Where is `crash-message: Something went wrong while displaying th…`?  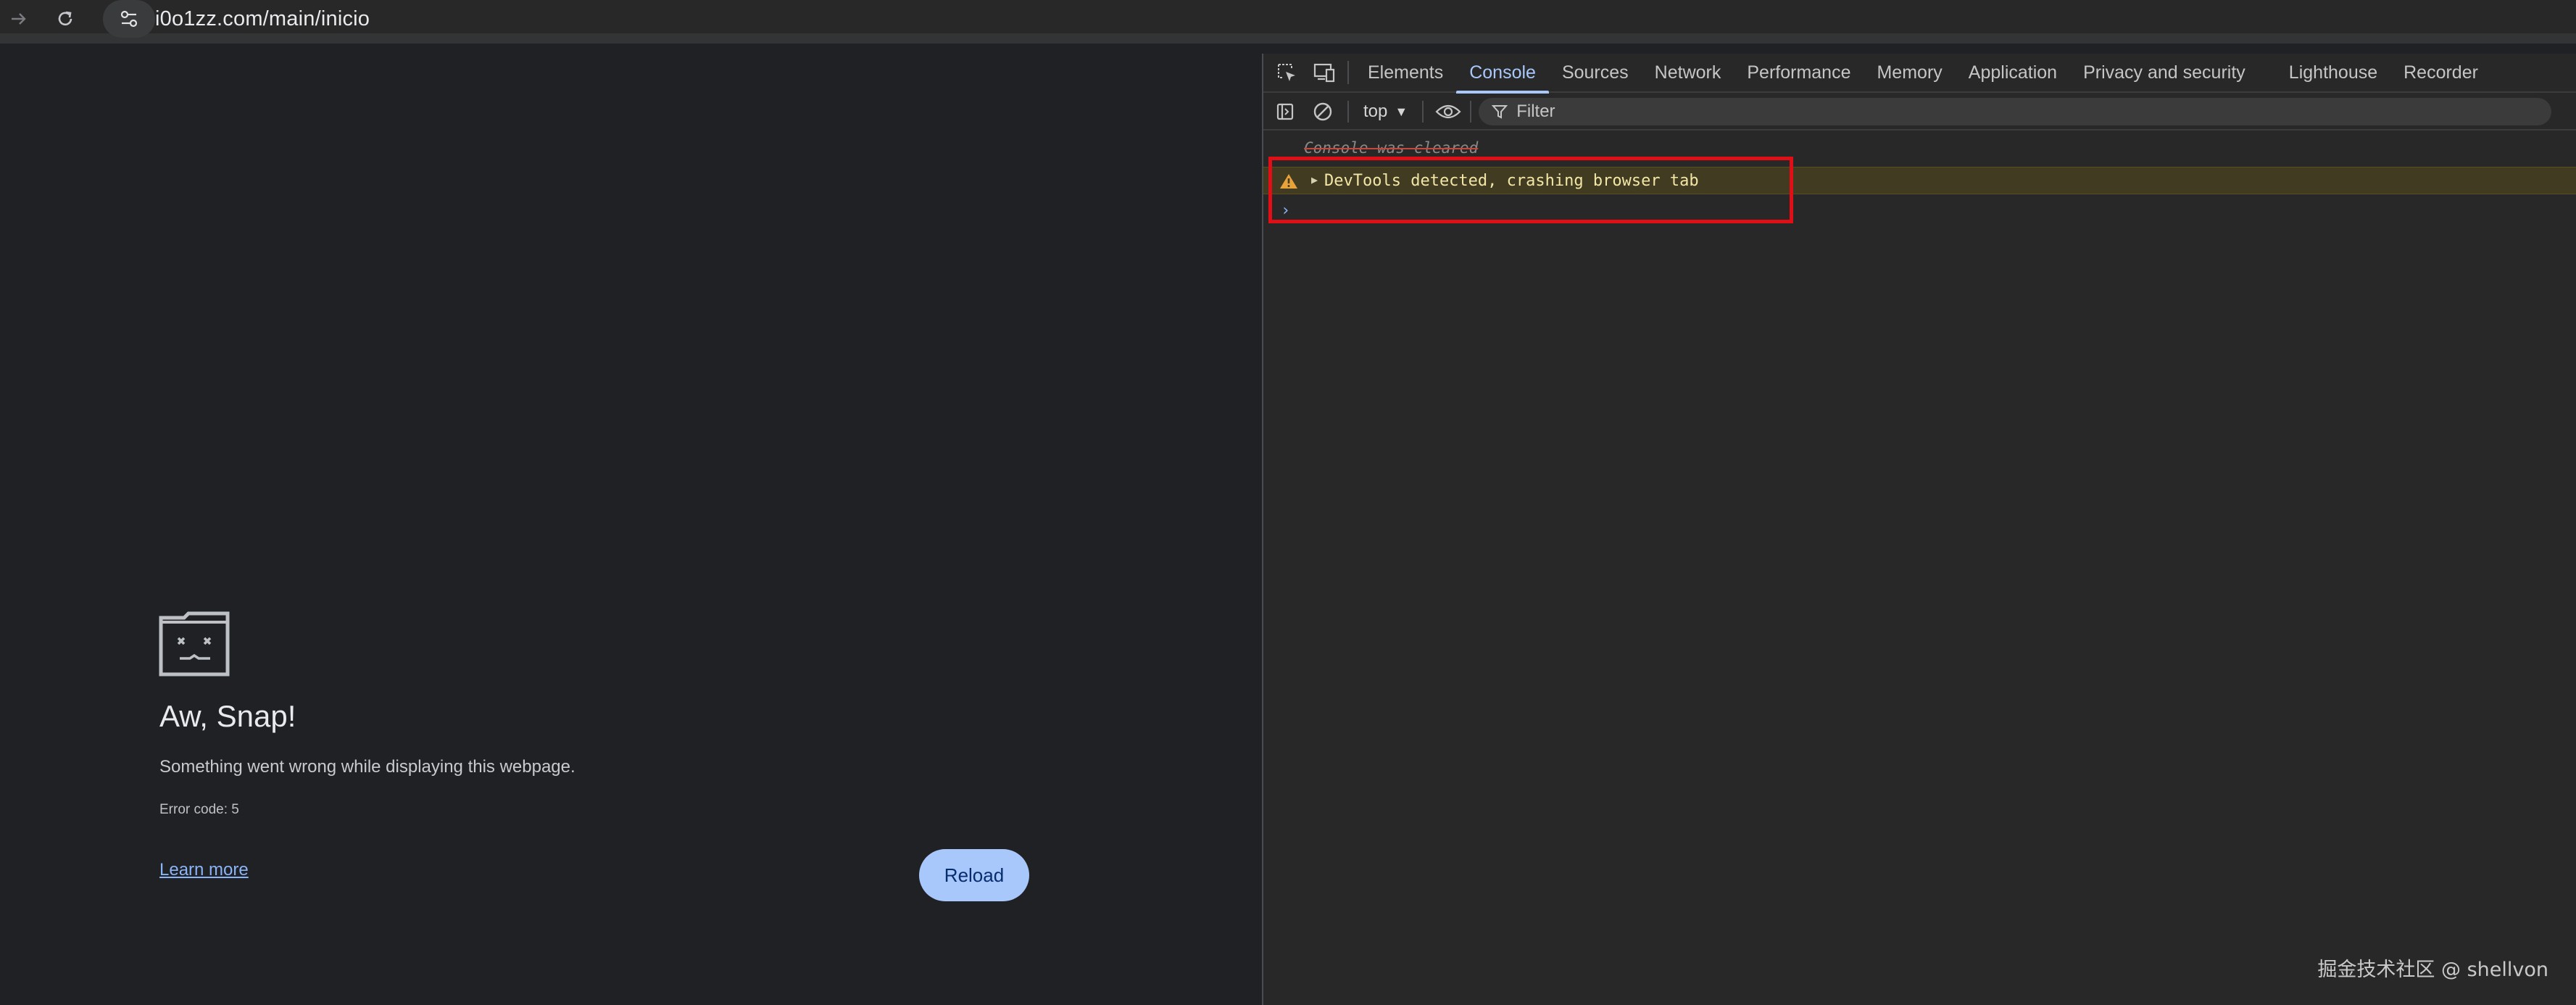
crash-message: Something went wrong while displaying th… is located at coordinates (367, 767).